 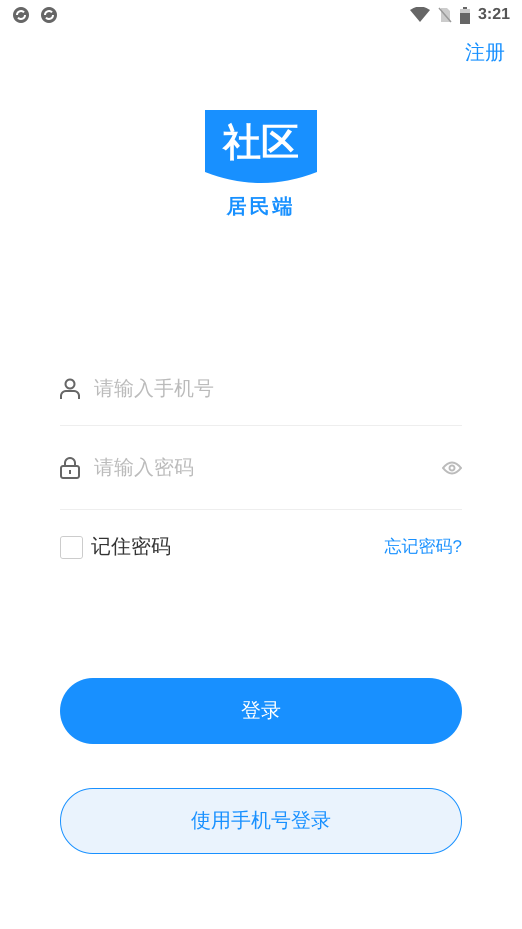 What do you see at coordinates (71, 547) in the screenshot?
I see `remember-checkbox` at bounding box center [71, 547].